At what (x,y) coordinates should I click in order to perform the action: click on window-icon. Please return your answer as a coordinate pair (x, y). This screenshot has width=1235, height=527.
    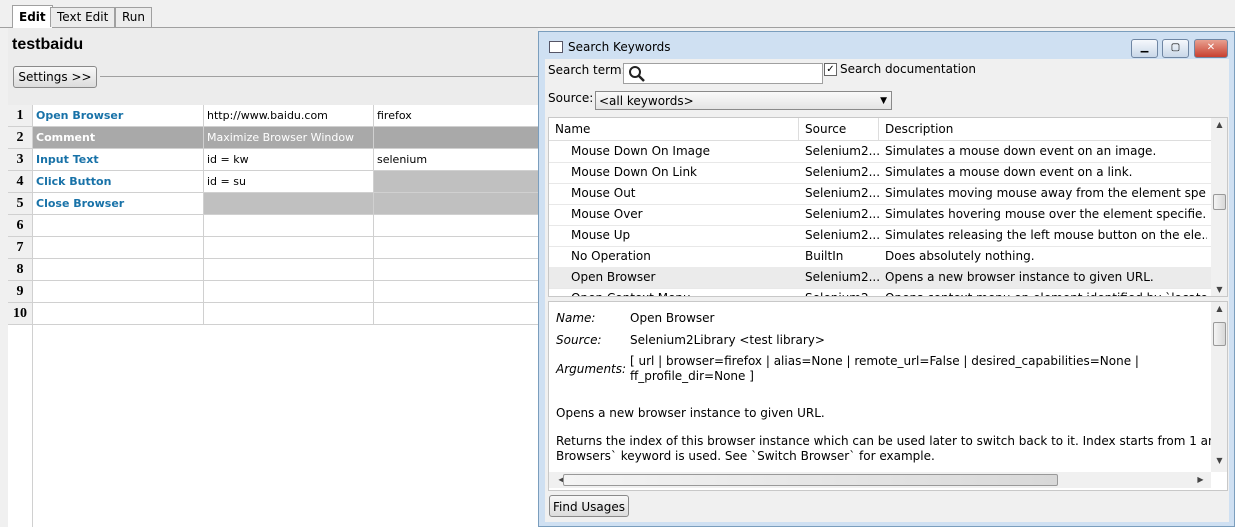
    Looking at the image, I should click on (556, 47).